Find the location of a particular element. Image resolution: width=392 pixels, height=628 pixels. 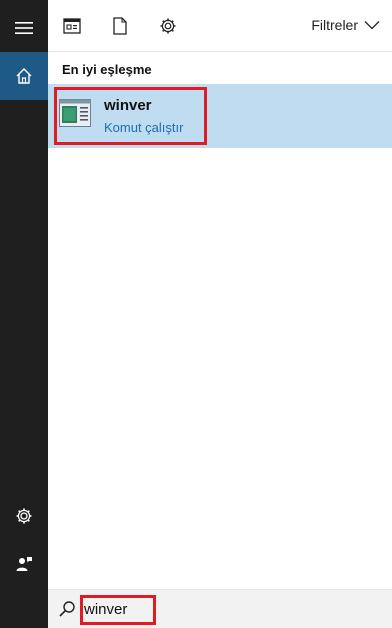

settings-gear-icon is located at coordinates (24, 516).